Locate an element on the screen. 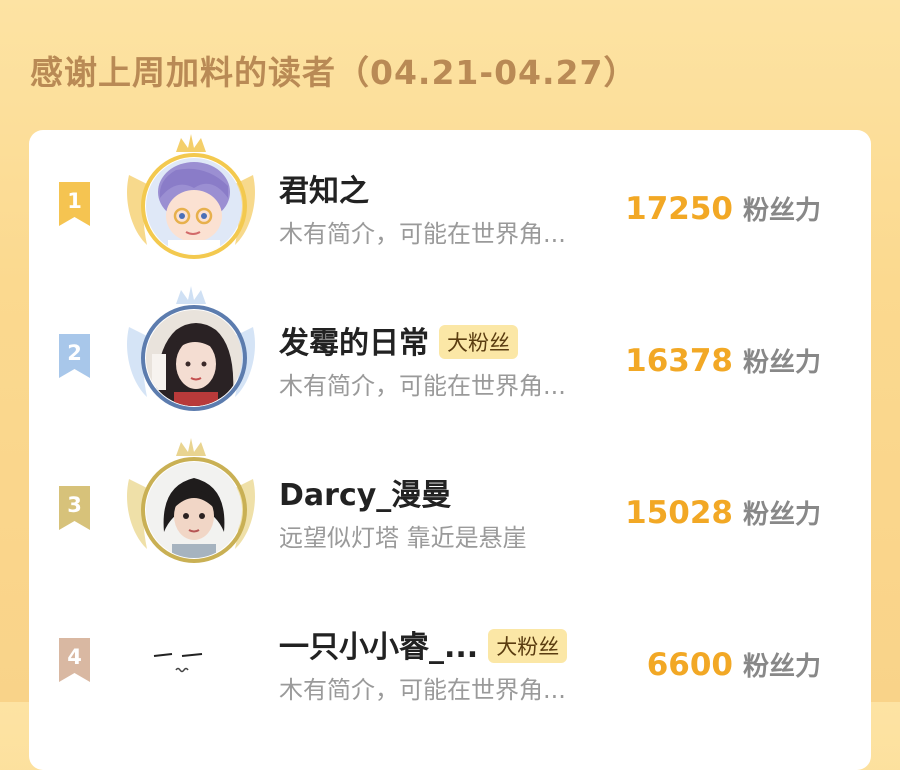 Image resolution: width=900 pixels, height=770 pixels. rank-badge: 3 is located at coordinates (74, 508).